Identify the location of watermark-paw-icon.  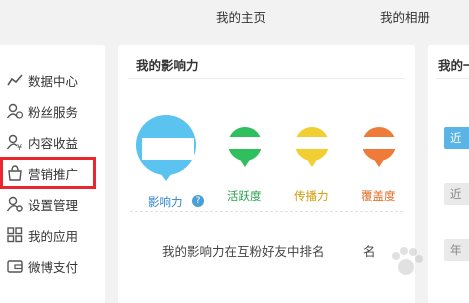
(407, 261).